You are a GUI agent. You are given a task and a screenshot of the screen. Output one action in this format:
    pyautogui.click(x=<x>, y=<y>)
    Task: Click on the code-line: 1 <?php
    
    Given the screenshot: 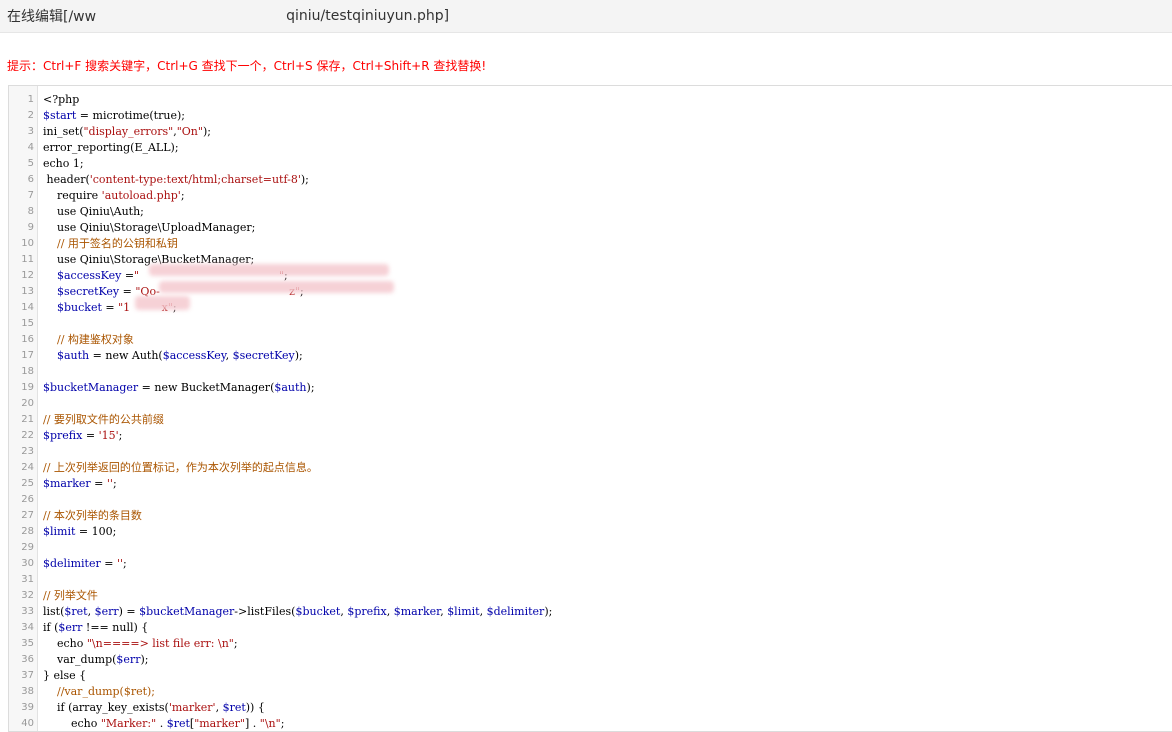 What is the action you would take?
    pyautogui.click(x=590, y=100)
    